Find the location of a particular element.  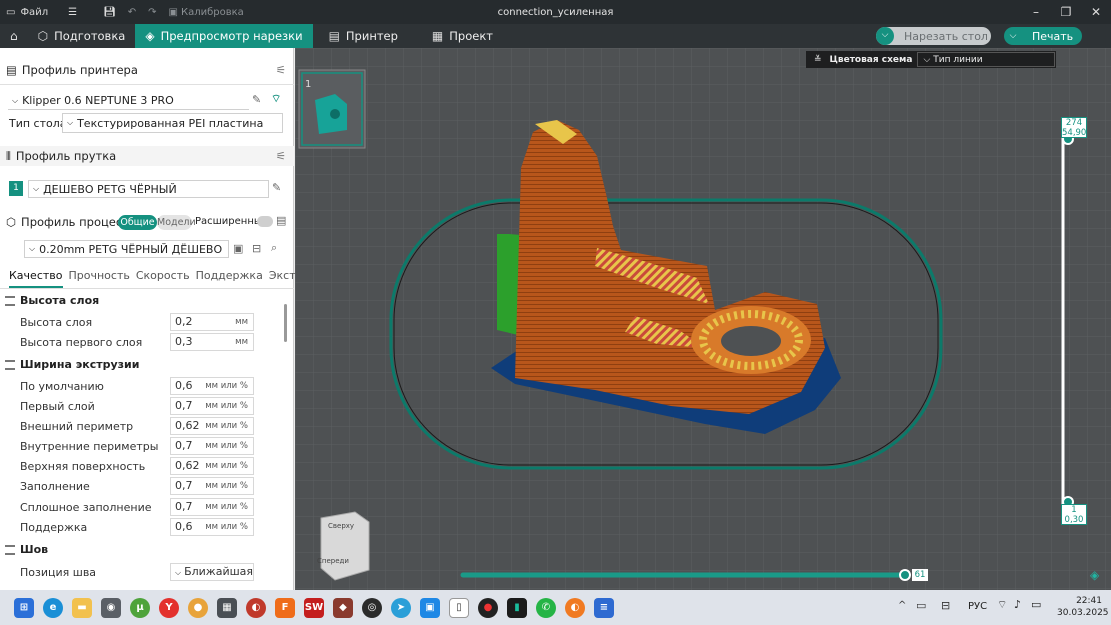

record-icon: ● is located at coordinates (488, 607).